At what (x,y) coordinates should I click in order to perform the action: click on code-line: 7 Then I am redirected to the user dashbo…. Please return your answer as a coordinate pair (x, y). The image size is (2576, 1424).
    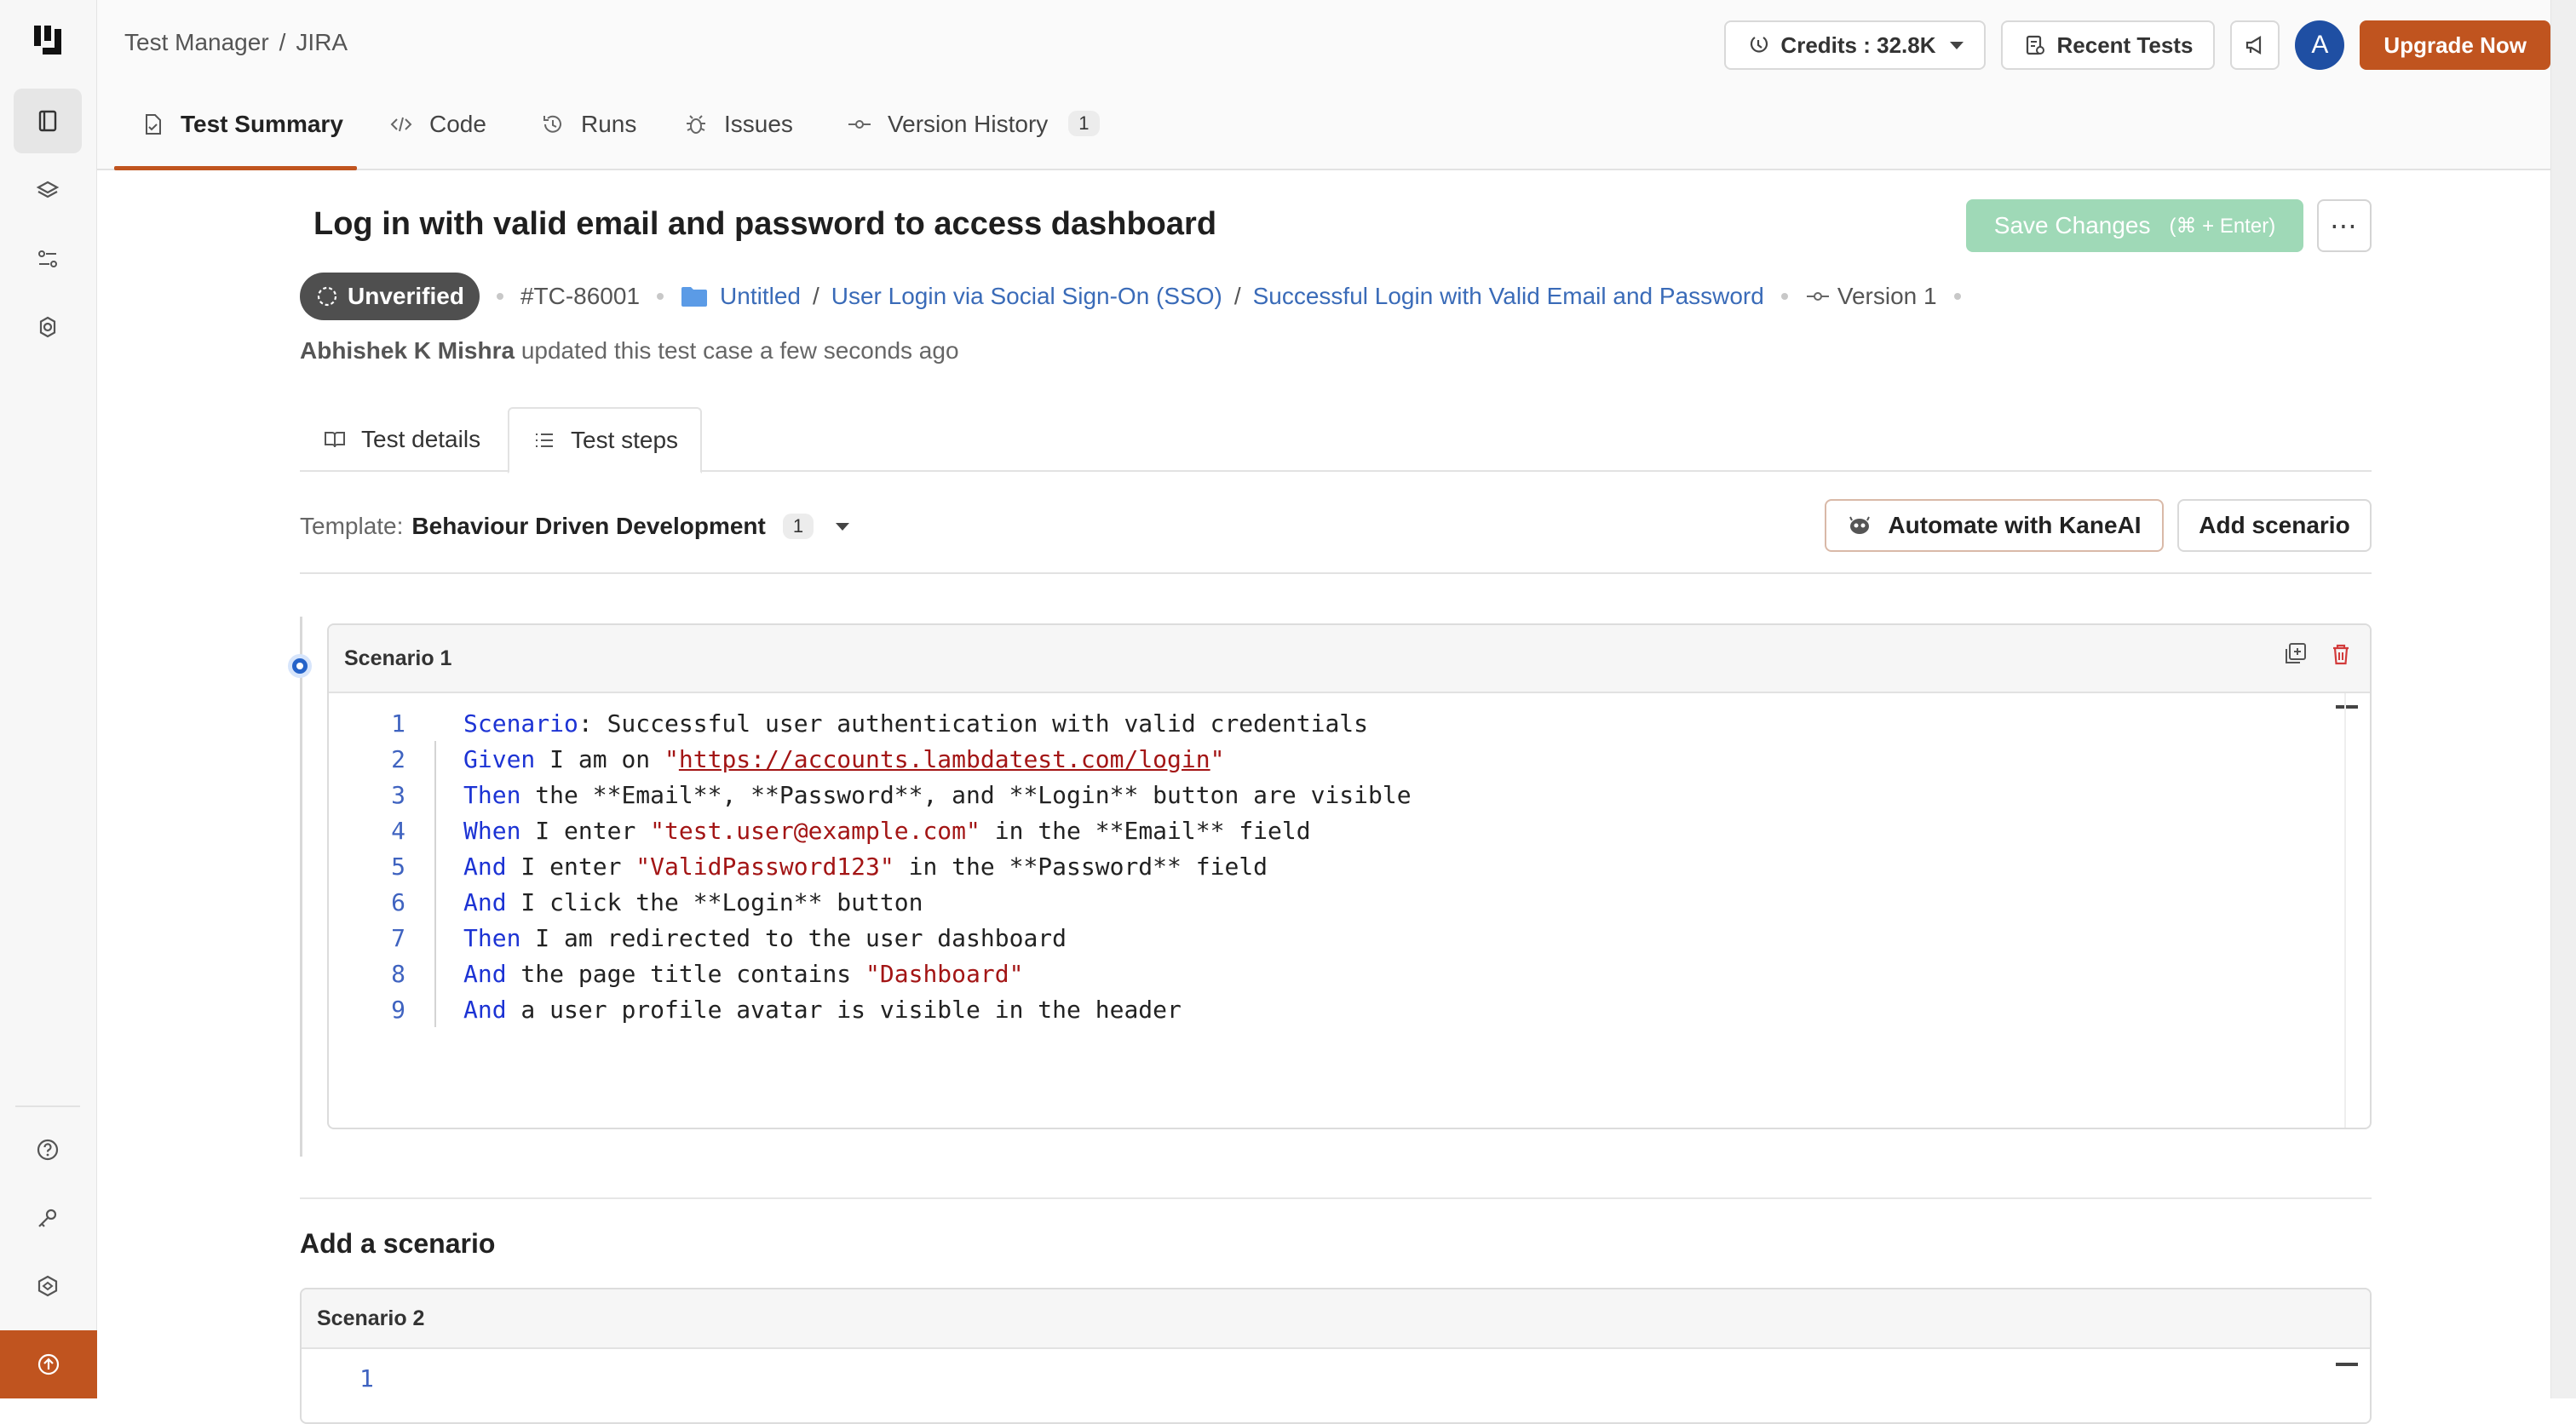
    Looking at the image, I should click on (1350, 938).